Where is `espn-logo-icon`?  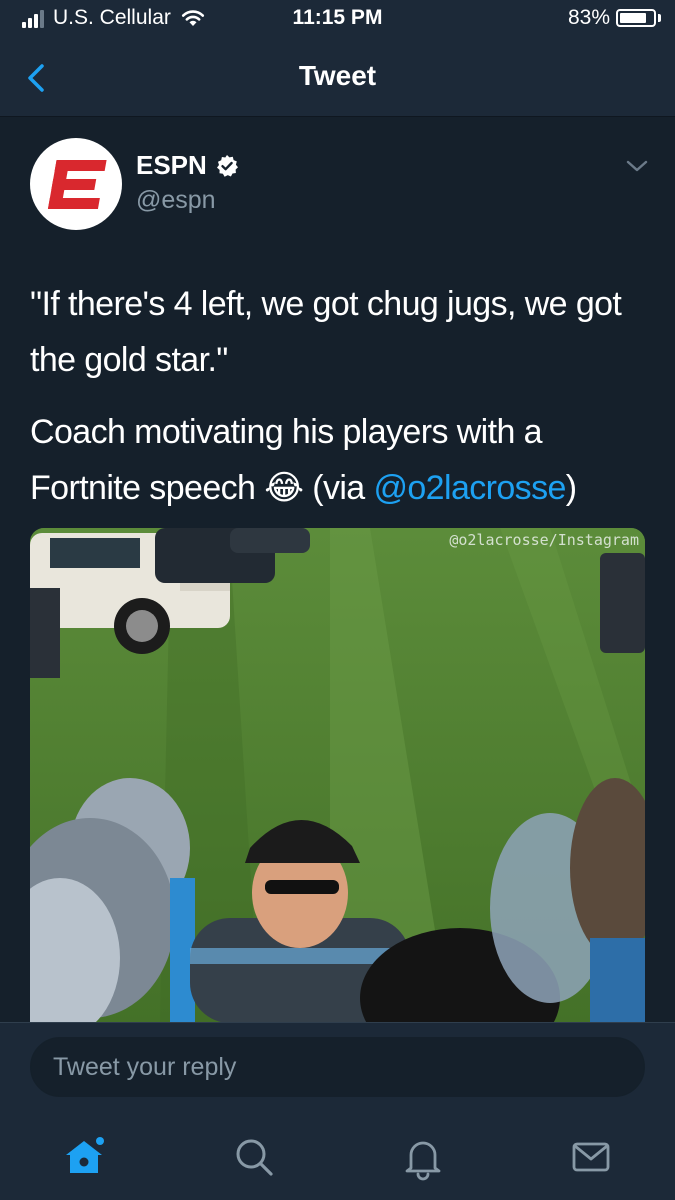 espn-logo-icon is located at coordinates (77, 184).